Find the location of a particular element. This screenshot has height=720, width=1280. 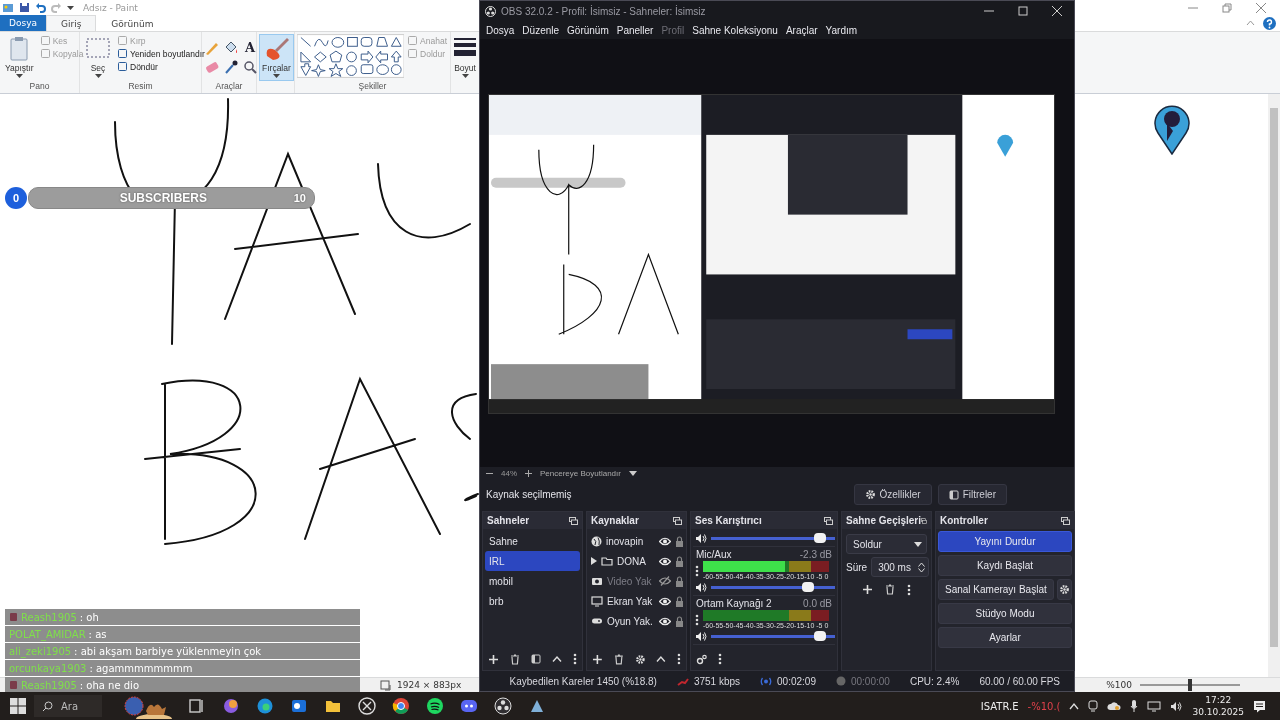

settings-button is located at coordinates (1064, 589).